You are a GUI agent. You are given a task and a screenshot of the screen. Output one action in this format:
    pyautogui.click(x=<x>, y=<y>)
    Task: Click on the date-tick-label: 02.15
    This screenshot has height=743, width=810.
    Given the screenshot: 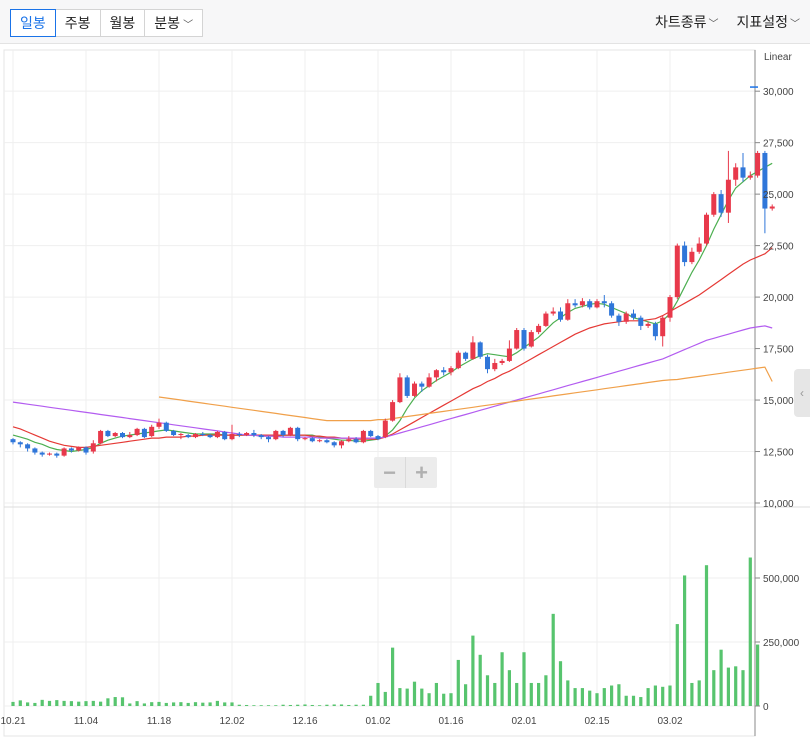 What is the action you would take?
    pyautogui.click(x=596, y=721)
    